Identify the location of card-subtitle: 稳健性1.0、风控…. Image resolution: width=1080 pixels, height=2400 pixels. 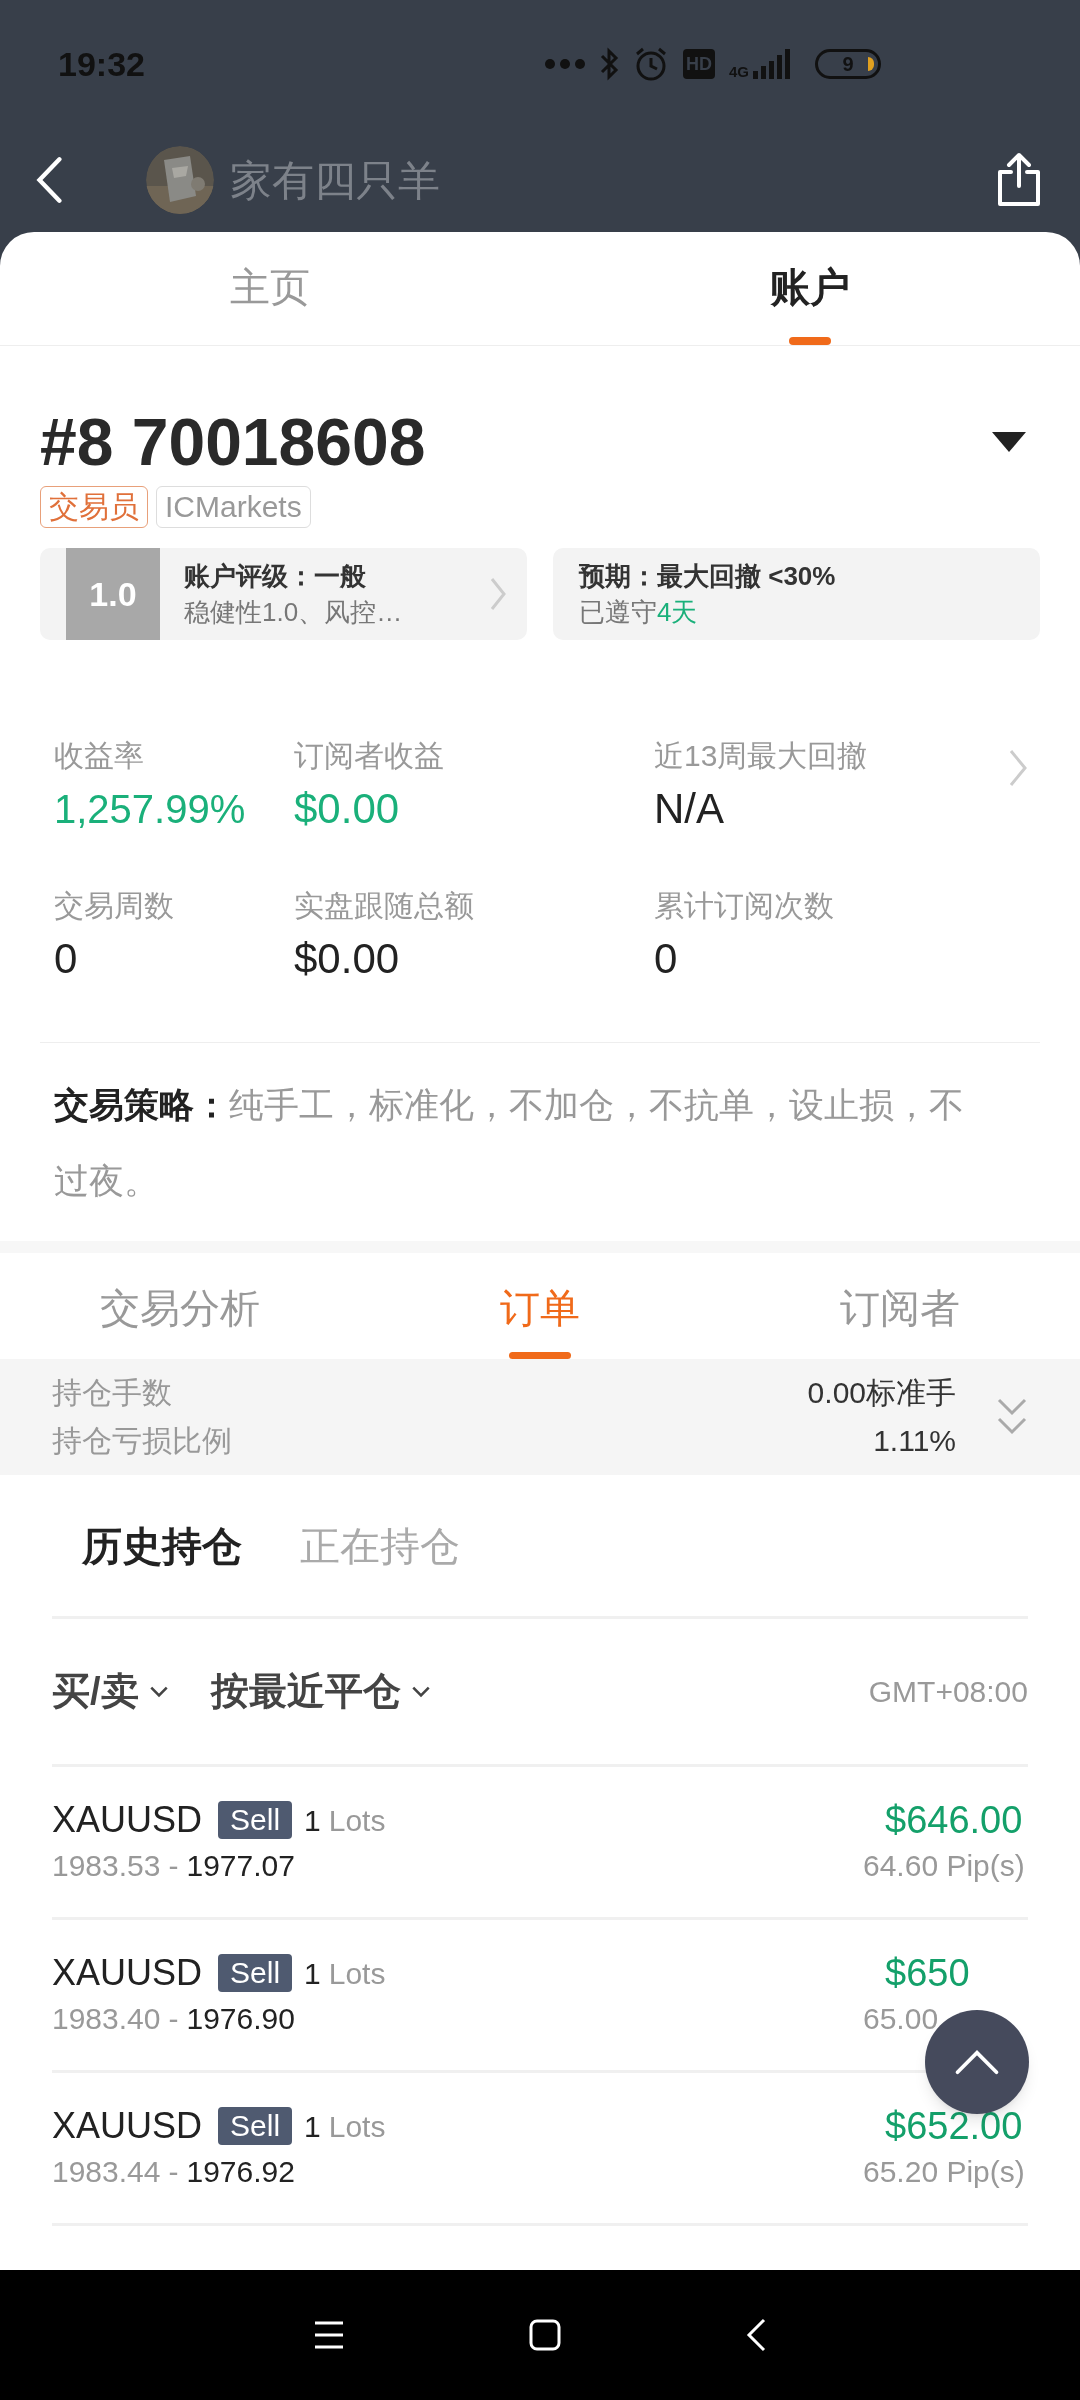
(293, 612).